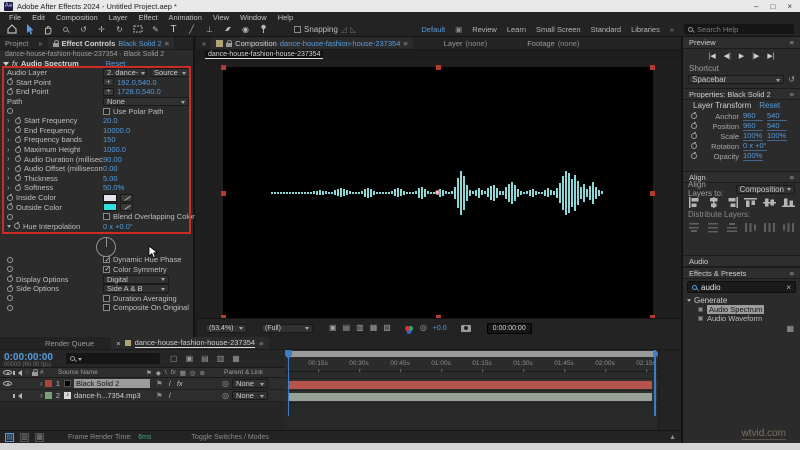 The image size is (800, 450). What do you see at coordinates (713, 202) in the screenshot?
I see `align-center-h-icon` at bounding box center [713, 202].